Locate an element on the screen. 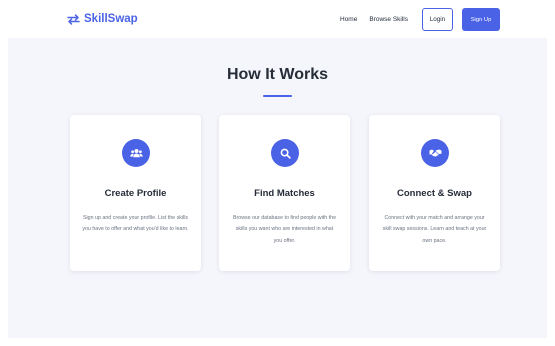 This screenshot has width=555, height=346. card-title: Create Profile is located at coordinates (135, 193).